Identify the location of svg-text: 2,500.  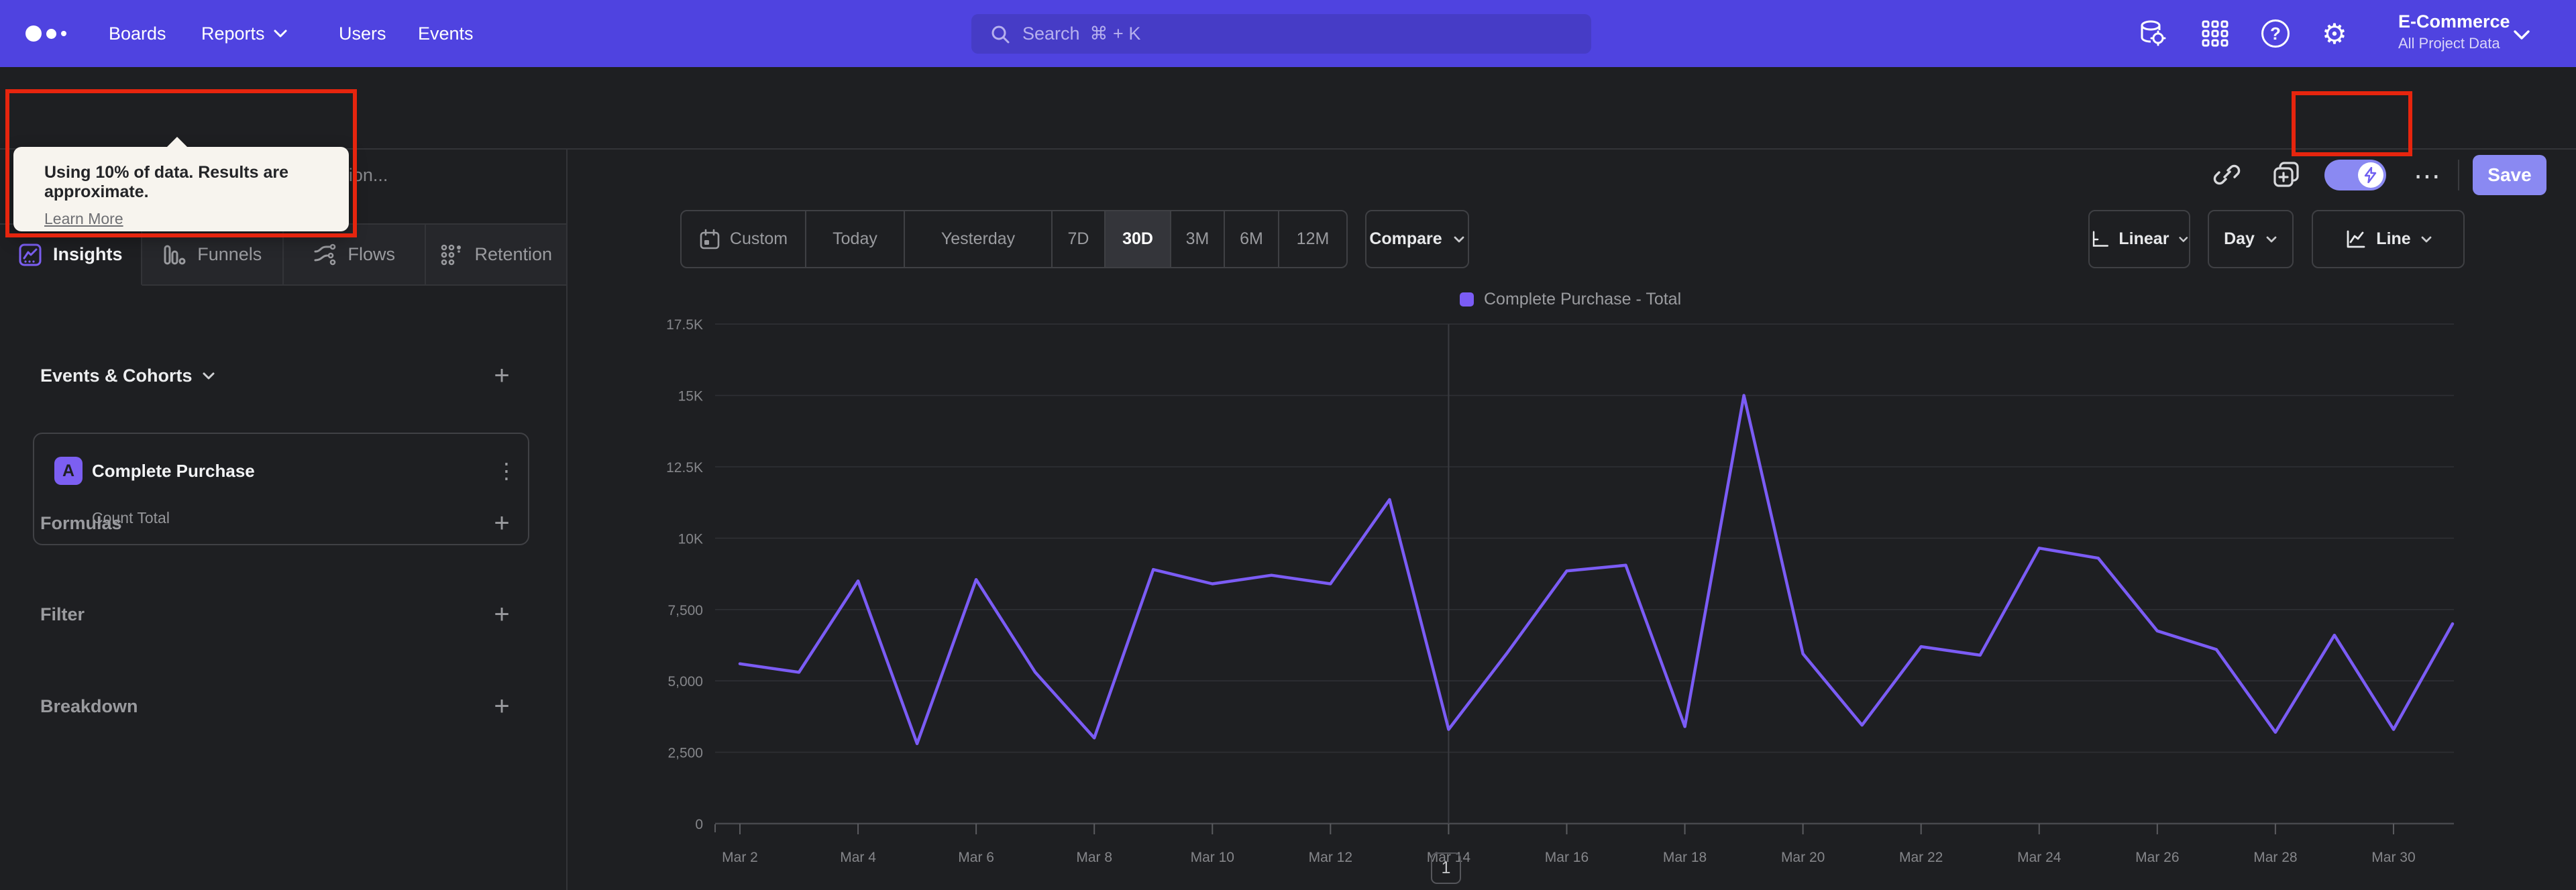
(685, 753).